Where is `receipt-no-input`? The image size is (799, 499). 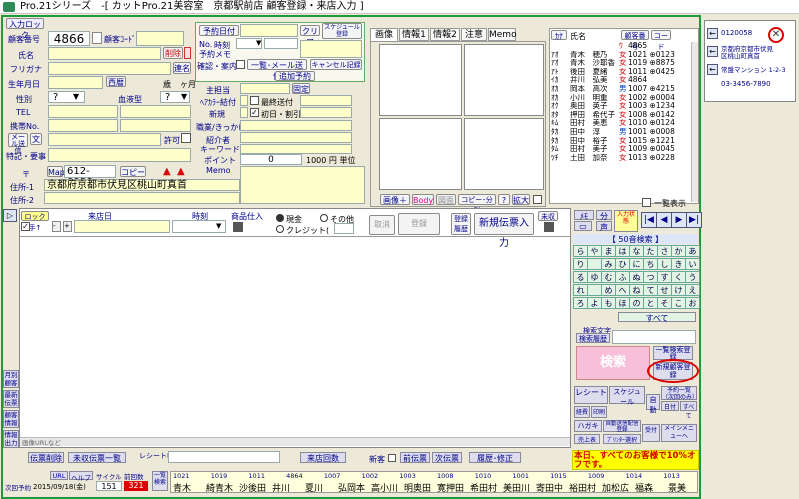
receipt-no-input is located at coordinates (224, 457).